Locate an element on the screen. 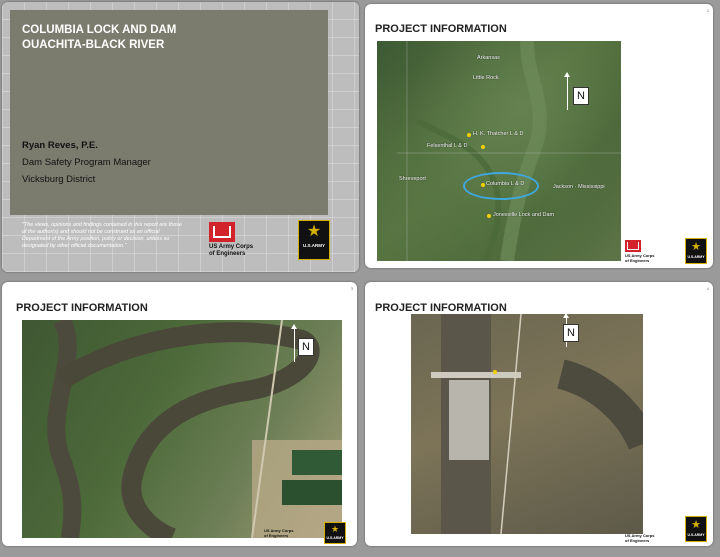  presenter-name: Ryan Reves, P.E. is located at coordinates (60, 145).